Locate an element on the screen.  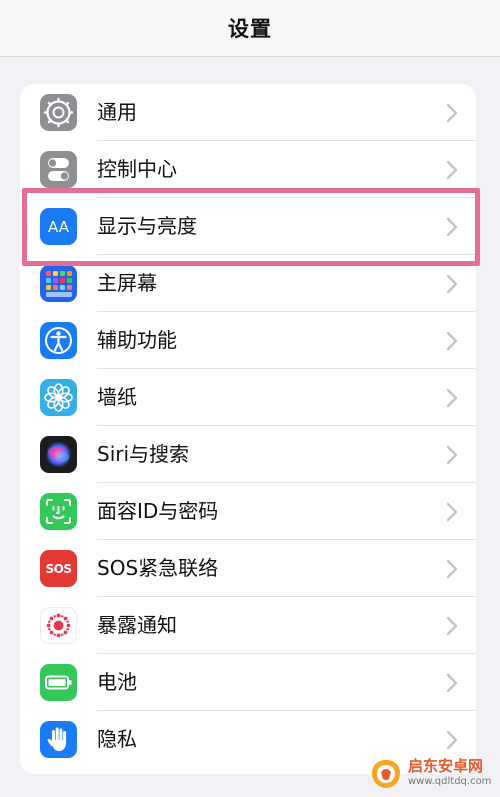
settings-item-label: 隐私 is located at coordinates (117, 739).